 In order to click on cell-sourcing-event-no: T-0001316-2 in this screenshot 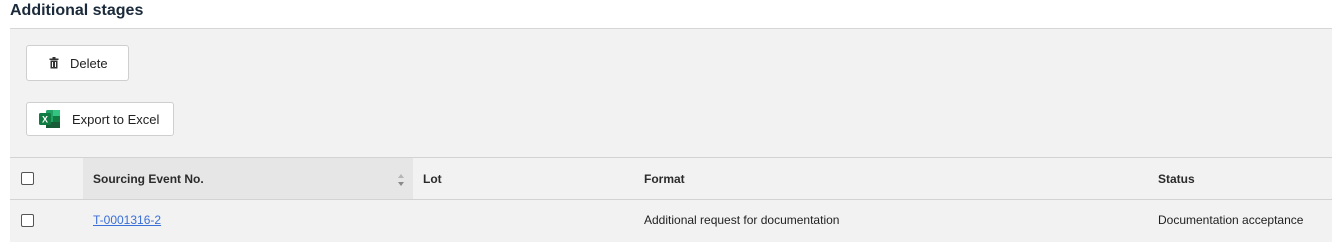, I will do `click(253, 220)`.